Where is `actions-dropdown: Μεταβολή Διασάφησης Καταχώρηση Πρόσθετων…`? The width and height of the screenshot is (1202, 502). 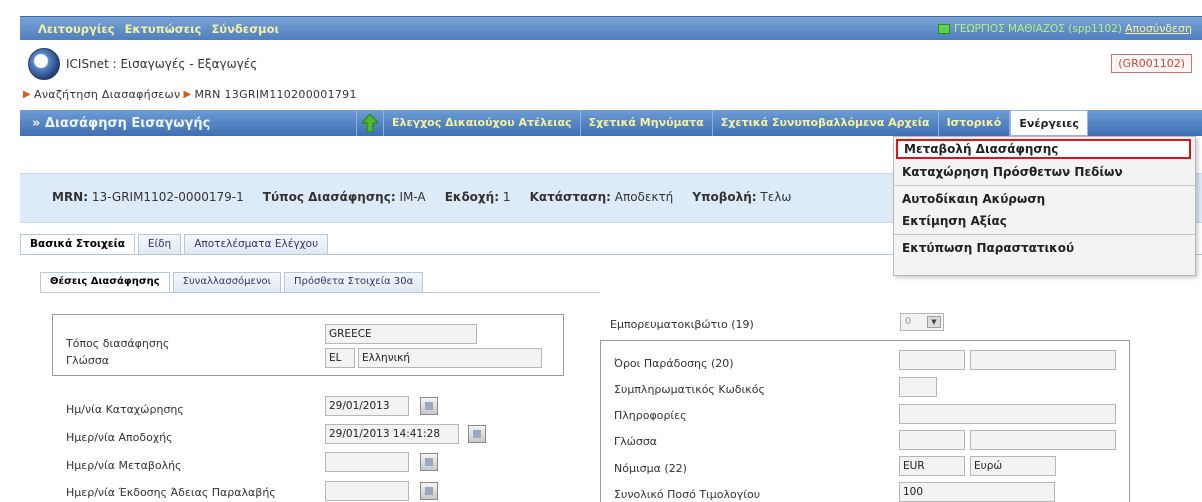 actions-dropdown: Μεταβολή Διασάφησης Καταχώρηση Πρόσθετων… is located at coordinates (1044, 206).